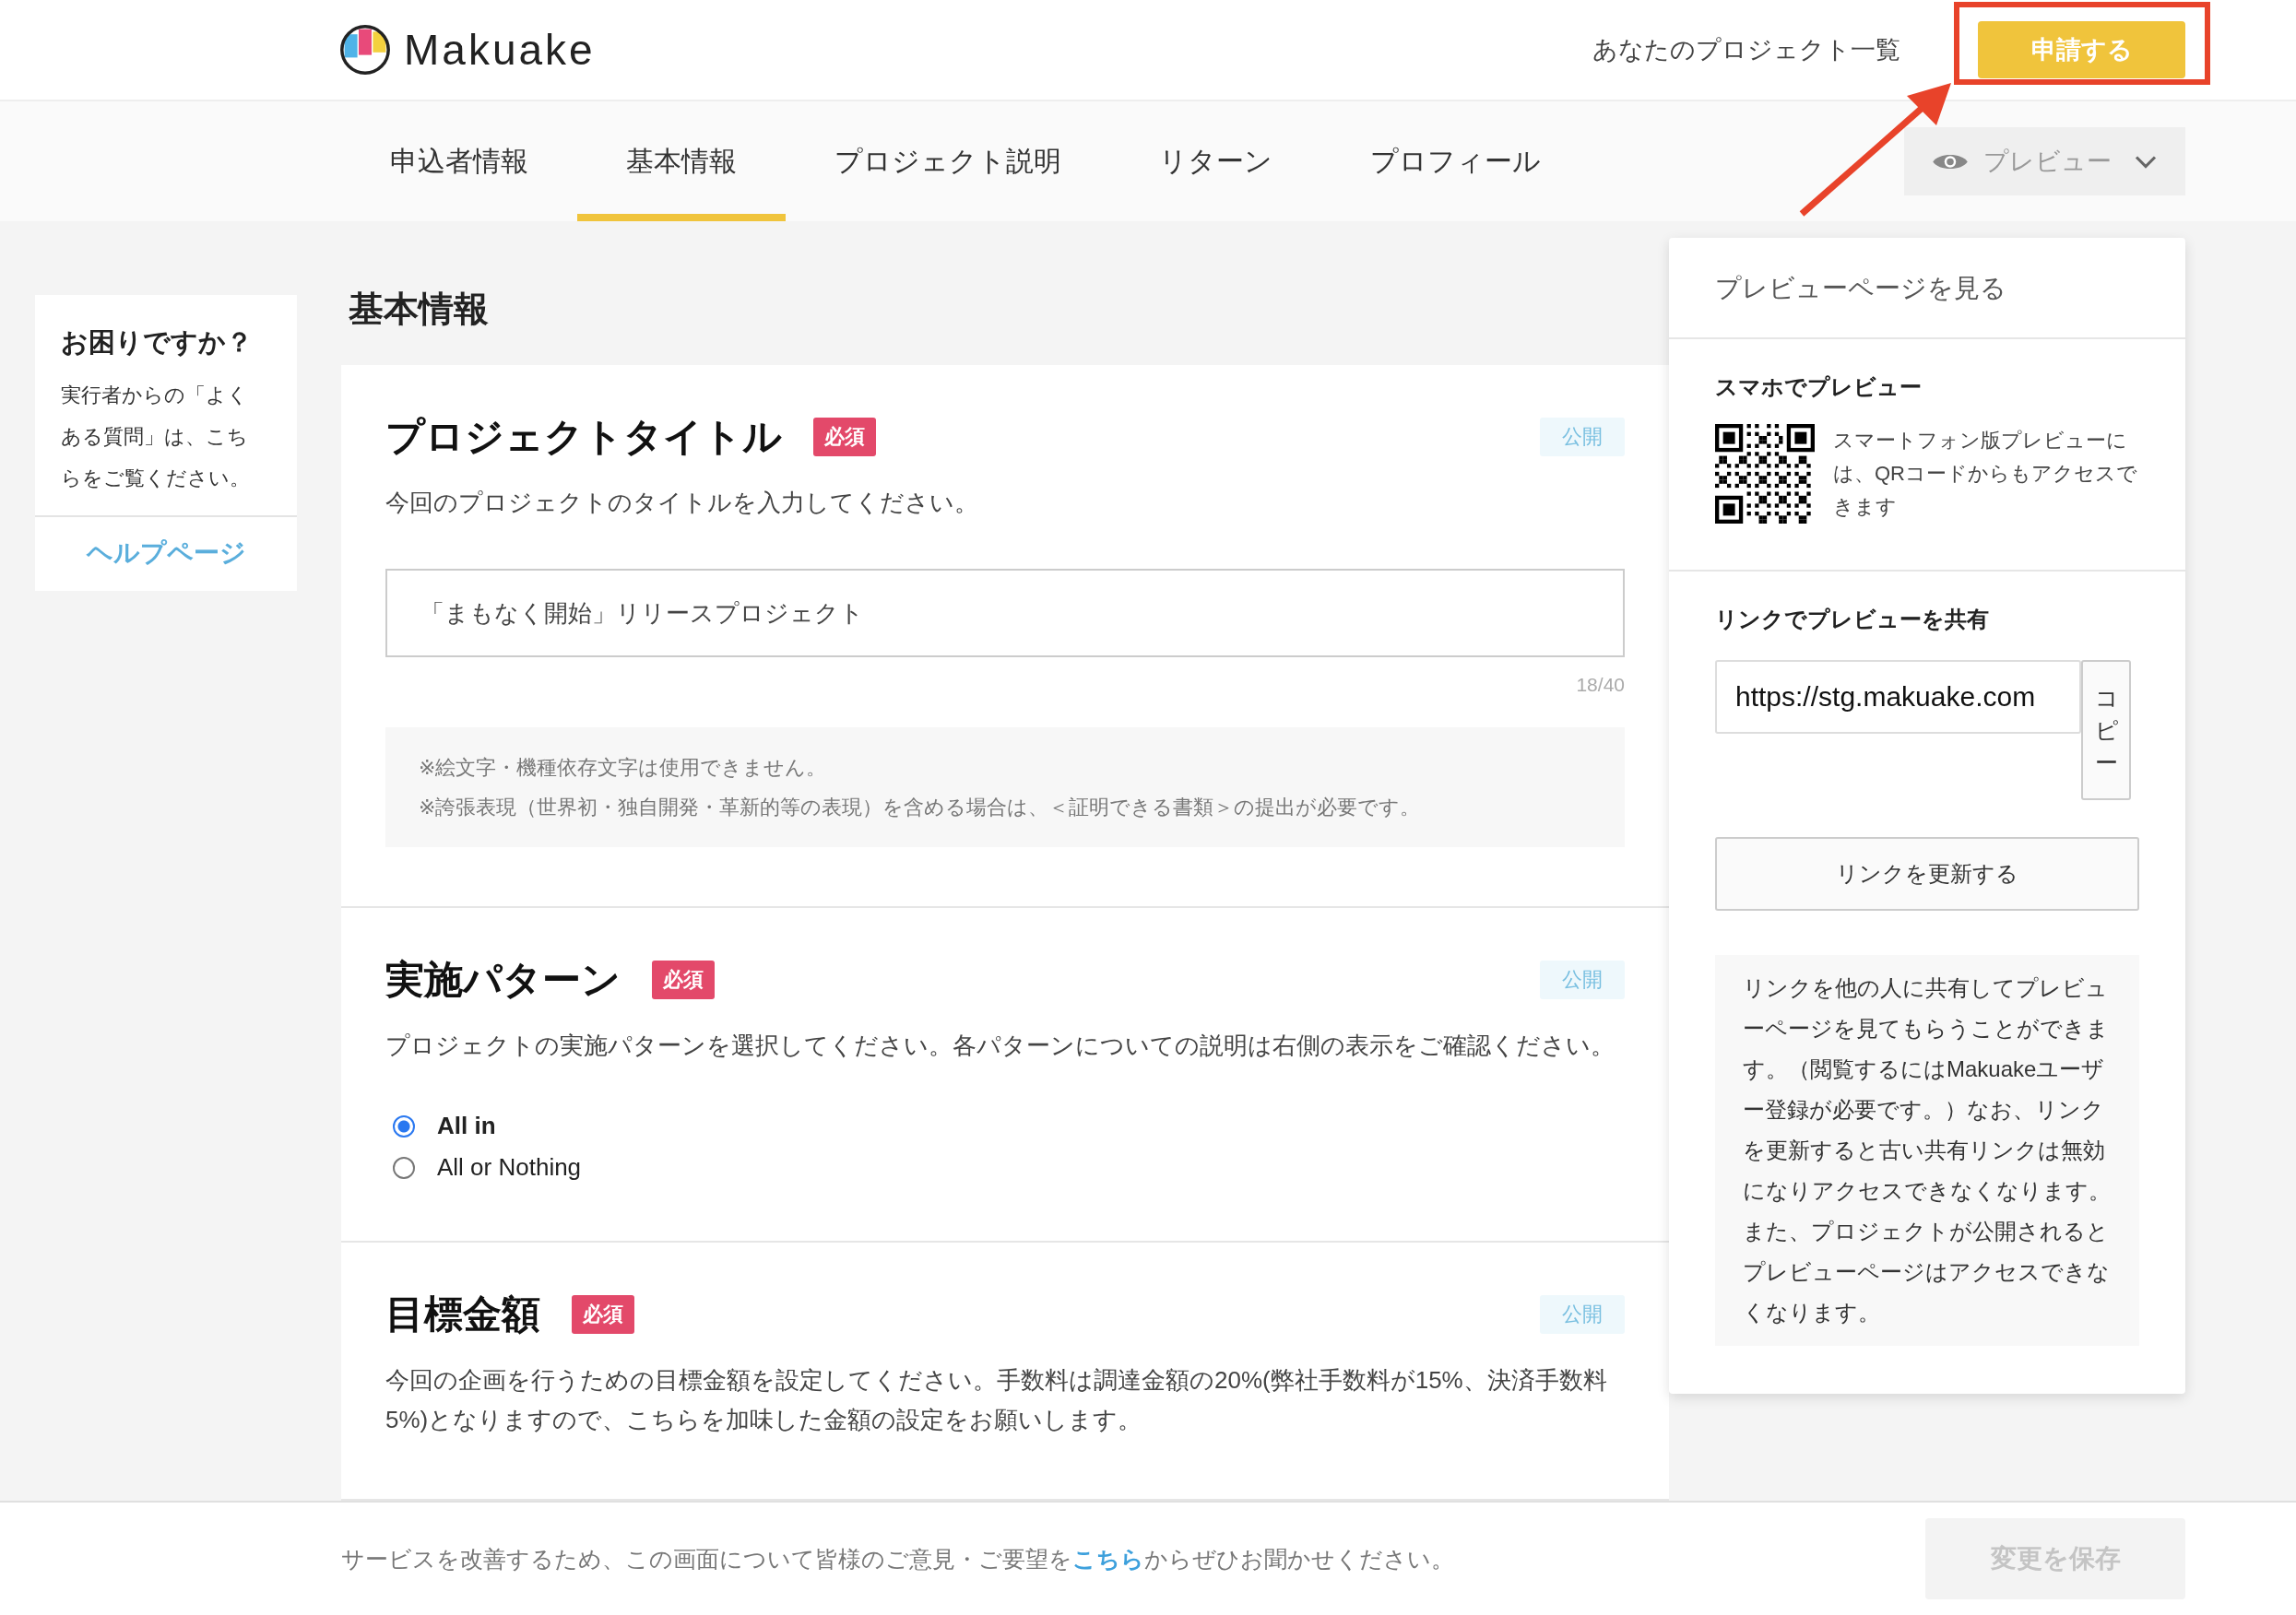 The height and width of the screenshot is (1615, 2296). What do you see at coordinates (2146, 161) in the screenshot?
I see `chevron-down-icon` at bounding box center [2146, 161].